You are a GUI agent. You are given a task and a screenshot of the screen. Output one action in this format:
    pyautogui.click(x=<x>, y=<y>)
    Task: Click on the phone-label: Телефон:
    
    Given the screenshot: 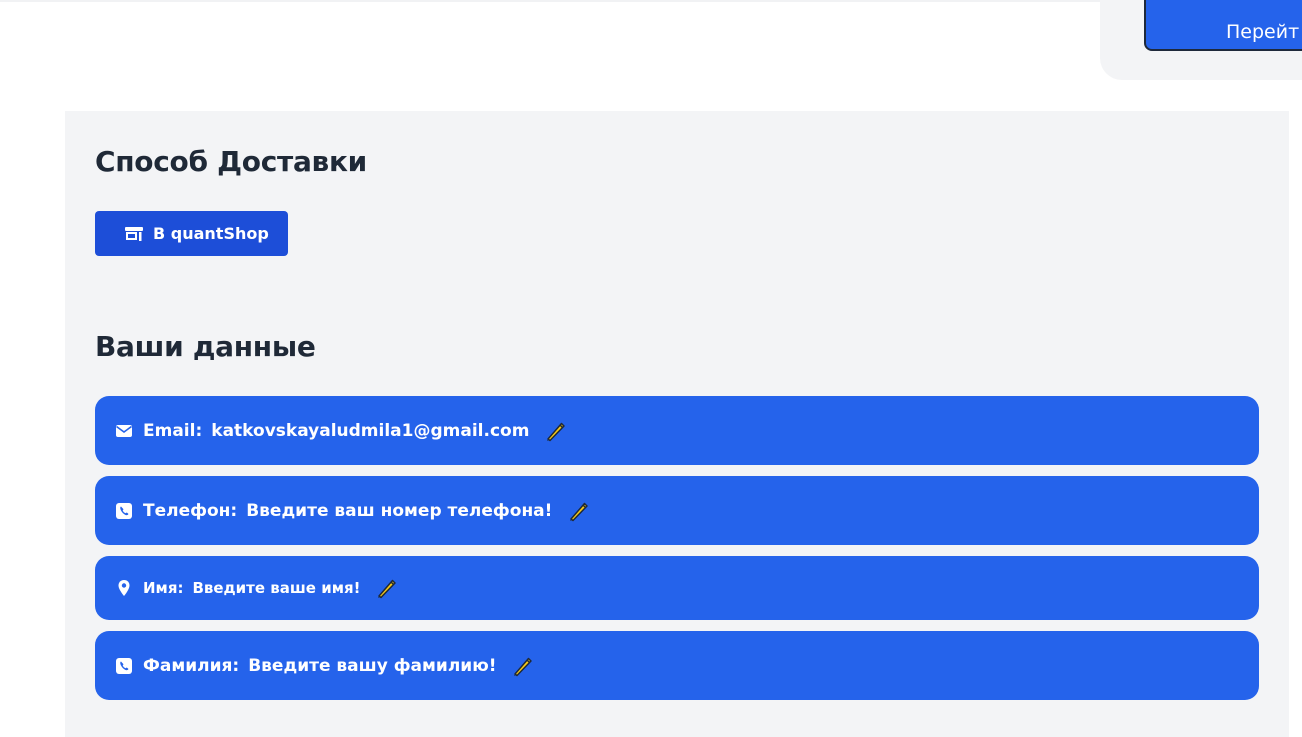 What is the action you would take?
    pyautogui.click(x=190, y=510)
    